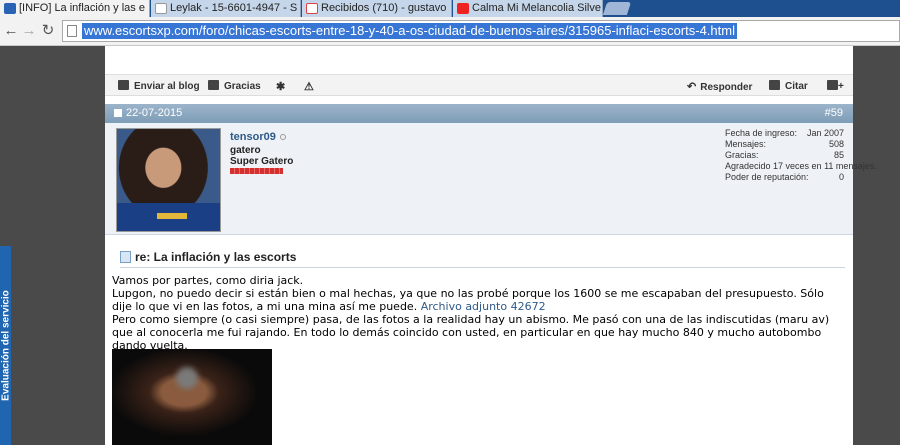  I want to click on send-to-blog-button: Enviar al blog, so click(159, 86).